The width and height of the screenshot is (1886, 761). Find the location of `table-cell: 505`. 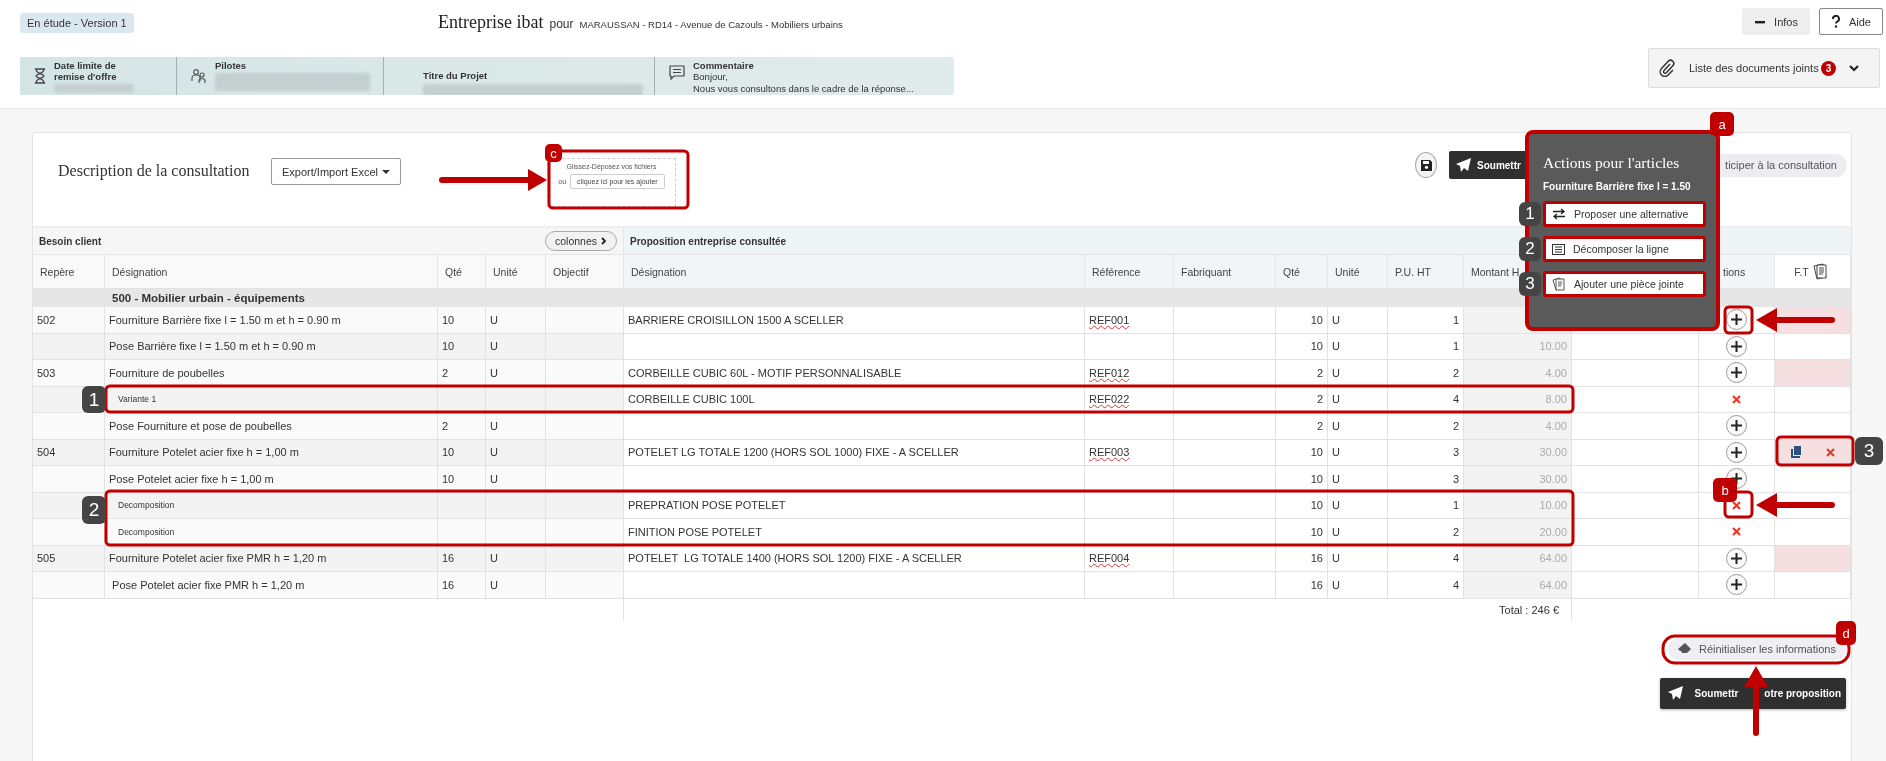

table-cell: 505 is located at coordinates (69, 558).